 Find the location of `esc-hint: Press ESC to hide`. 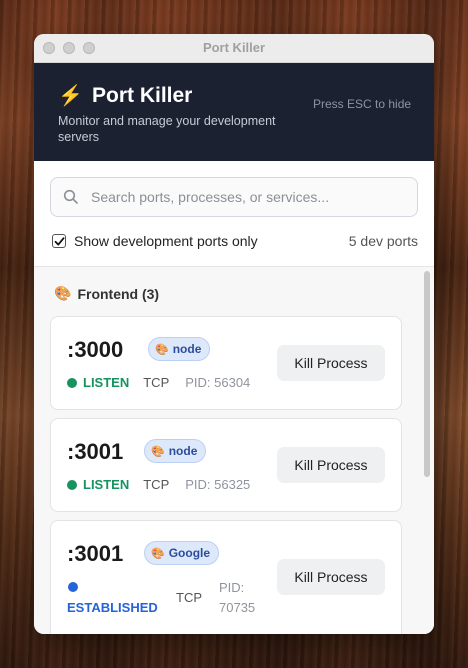

esc-hint: Press ESC to hide is located at coordinates (362, 104).